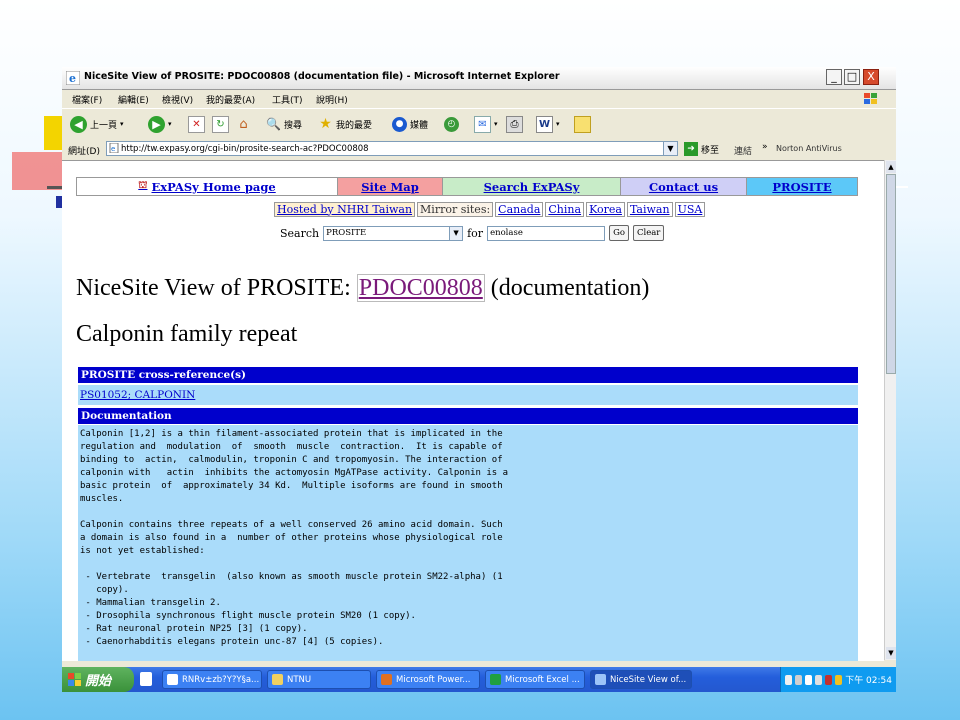  Describe the element at coordinates (273, 123) in the screenshot. I see `search-icon: 🔍` at that location.